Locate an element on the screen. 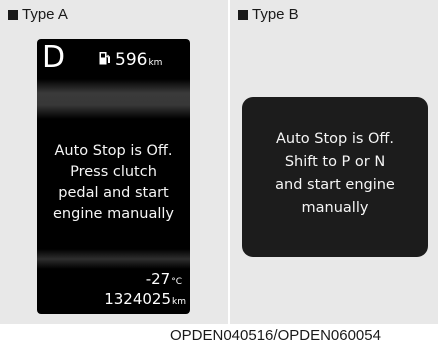 This screenshot has height=345, width=438. odometer-value: 1324025 is located at coordinates (138, 299).